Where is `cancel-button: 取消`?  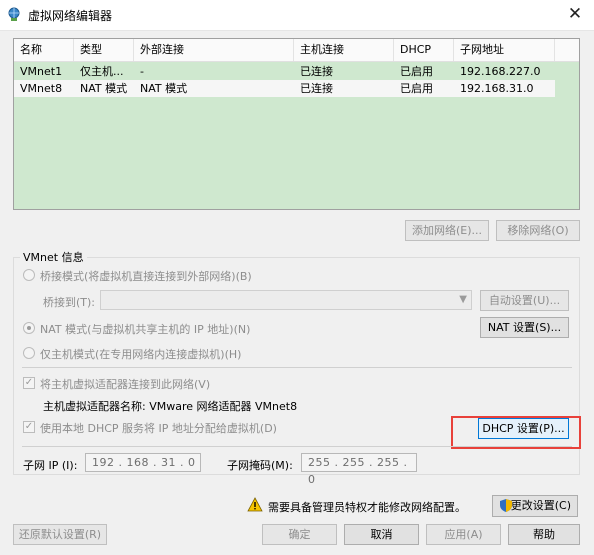 cancel-button: 取消 is located at coordinates (381, 534).